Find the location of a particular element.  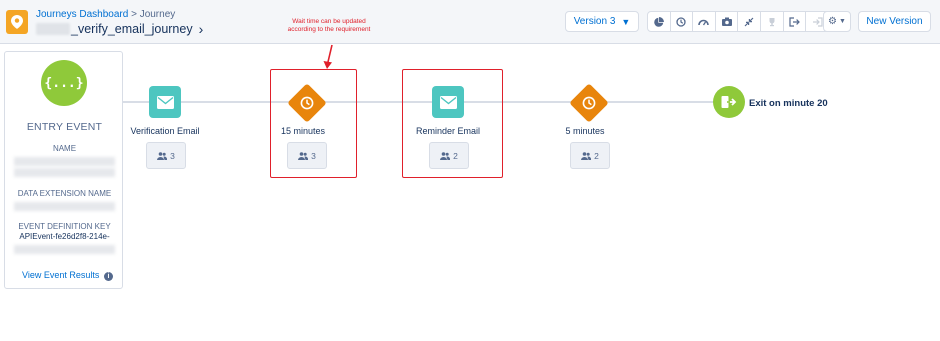

journey-name: _verify_email_journey is located at coordinates (132, 29).